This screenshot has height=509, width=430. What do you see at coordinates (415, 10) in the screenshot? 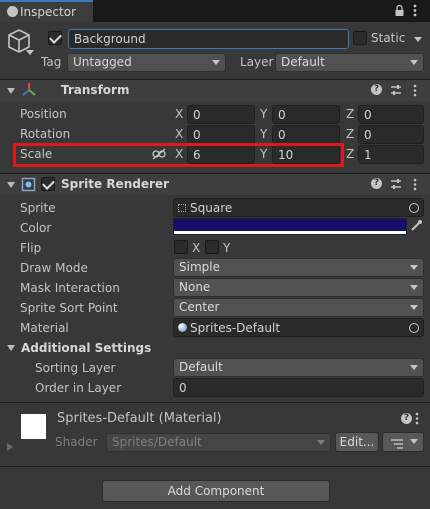
I see `kebab-menu-icon` at bounding box center [415, 10].